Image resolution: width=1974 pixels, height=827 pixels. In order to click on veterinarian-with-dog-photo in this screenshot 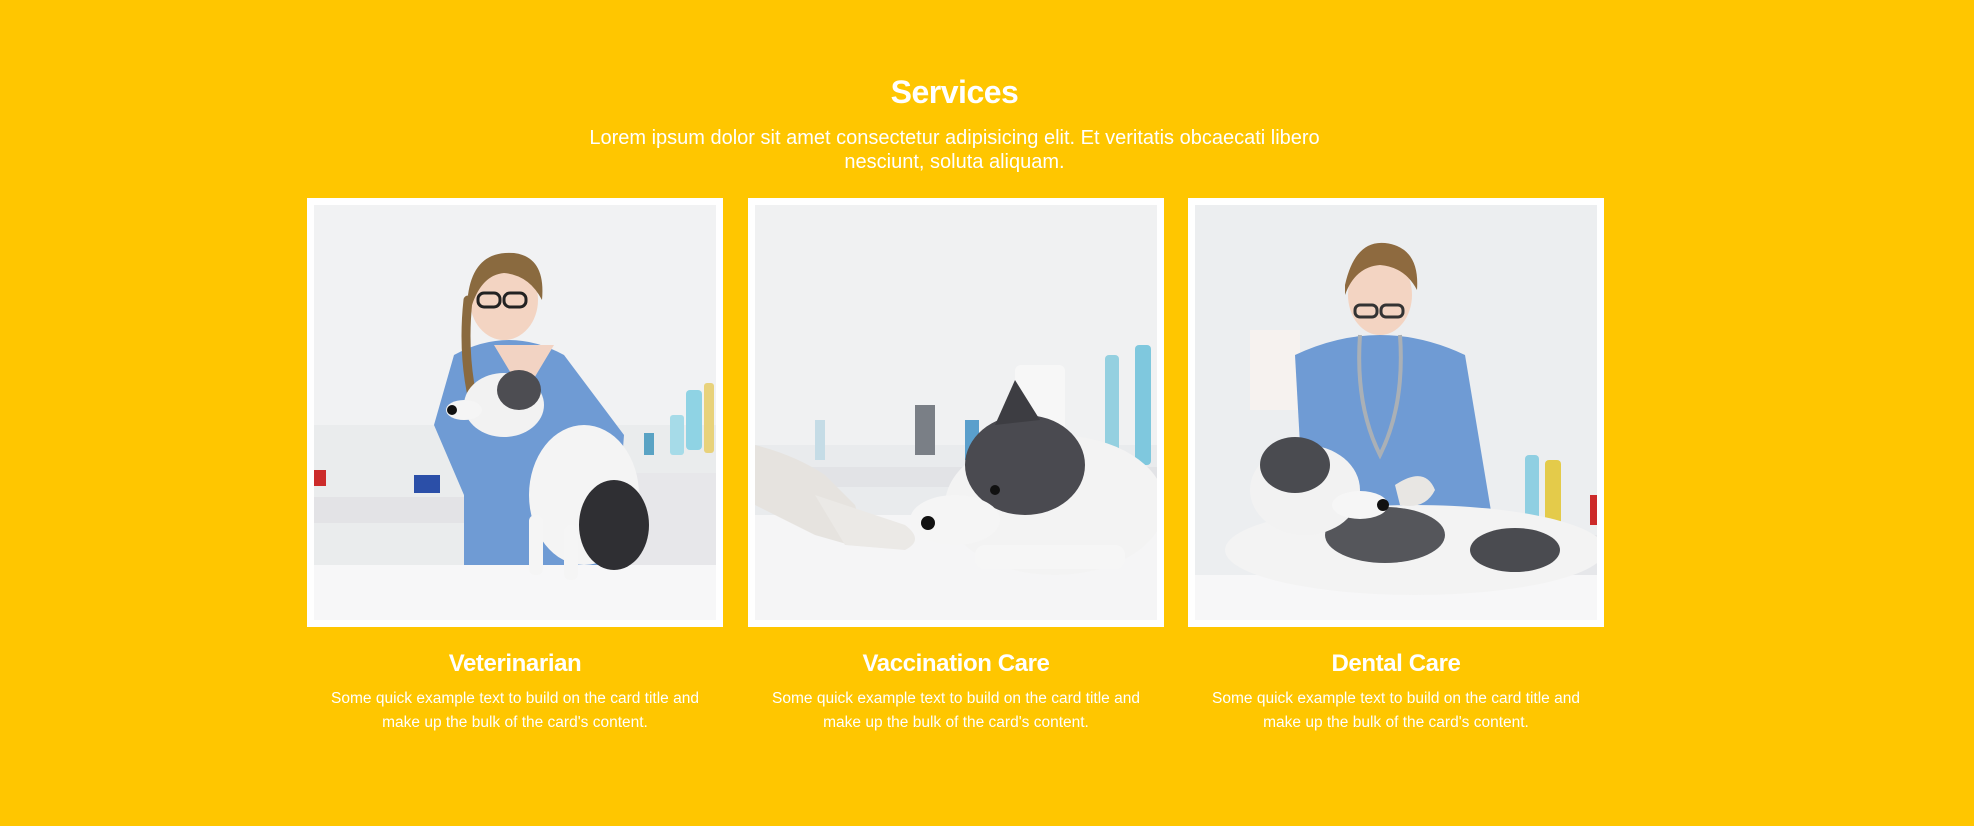, I will do `click(515, 412)`.